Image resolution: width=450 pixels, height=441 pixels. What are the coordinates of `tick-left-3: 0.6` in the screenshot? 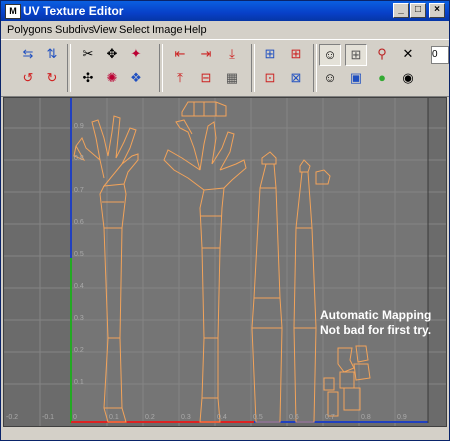 It's located at (79, 222).